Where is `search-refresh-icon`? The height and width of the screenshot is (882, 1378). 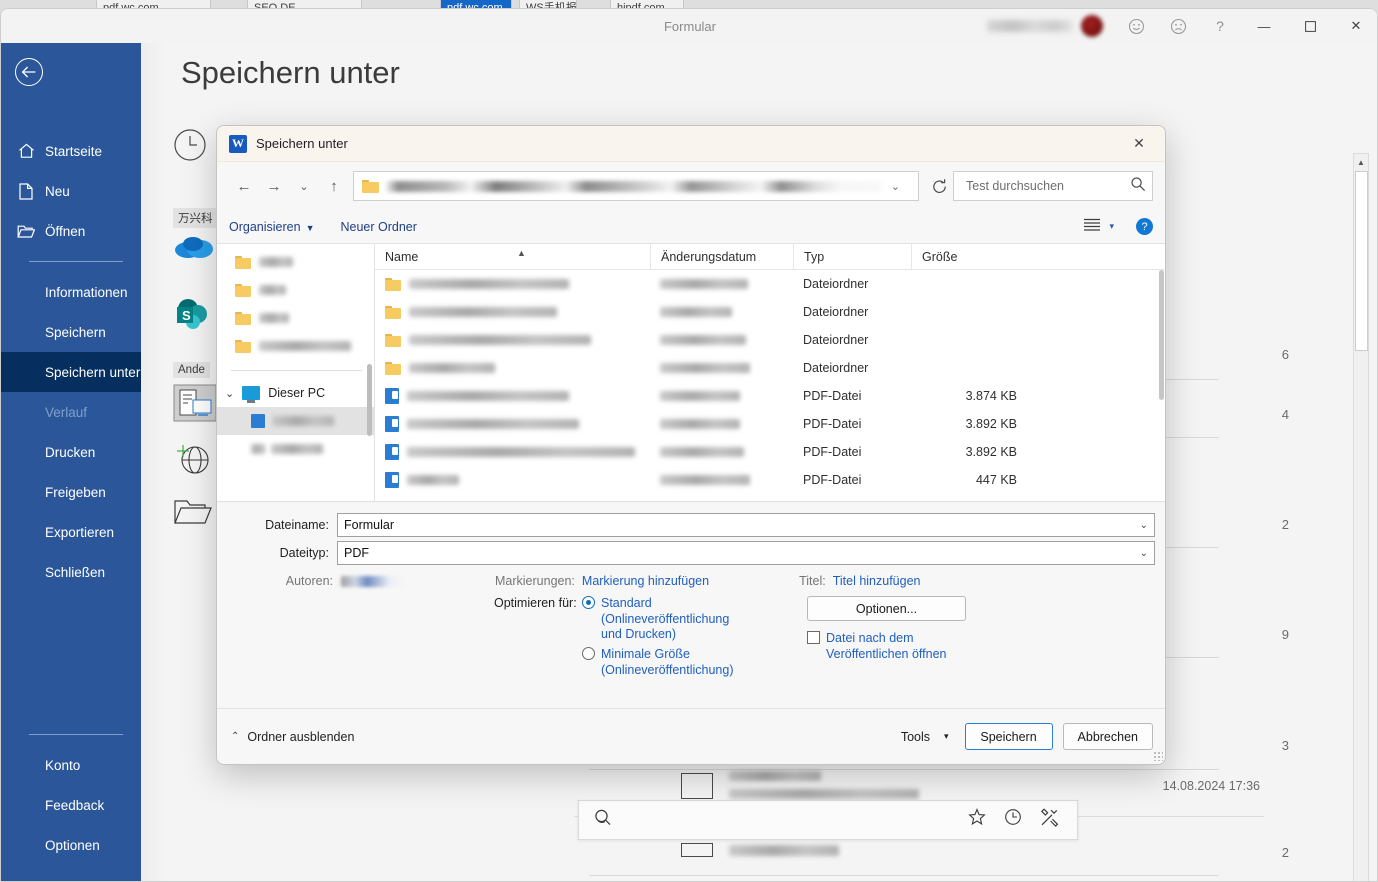 search-refresh-icon is located at coordinates (602, 820).